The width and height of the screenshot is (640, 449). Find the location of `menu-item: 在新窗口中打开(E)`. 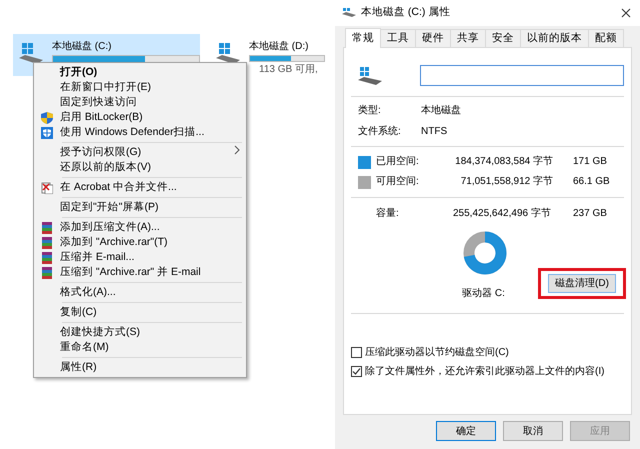

menu-item: 在新窗口中打开(E) is located at coordinates (140, 87).